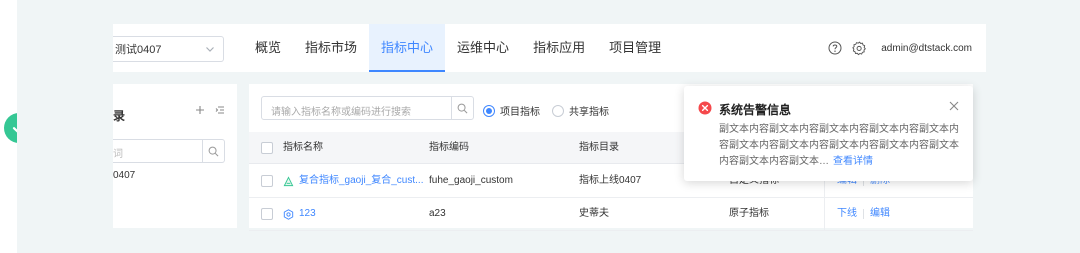 This screenshot has height=253, width=1080. Describe the element at coordinates (210, 110) in the screenshot. I see `catalog-actions` at that location.